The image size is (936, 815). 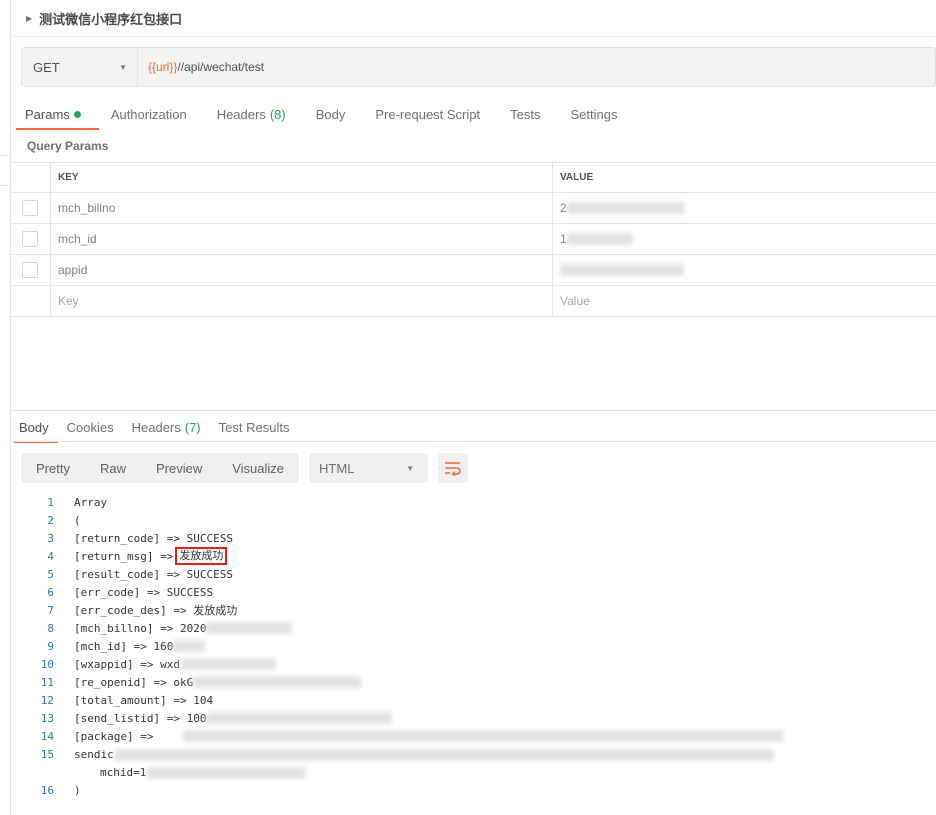 I want to click on code-text: ), so click(x=77, y=790).